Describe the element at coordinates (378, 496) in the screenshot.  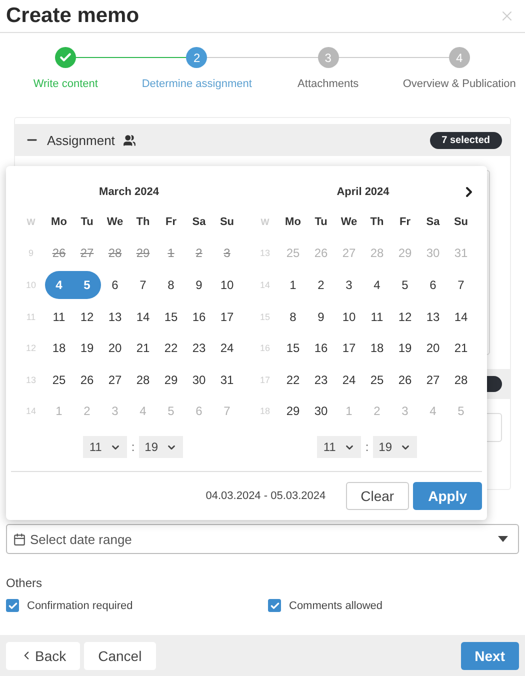
I see `clear-button: Clear` at that location.